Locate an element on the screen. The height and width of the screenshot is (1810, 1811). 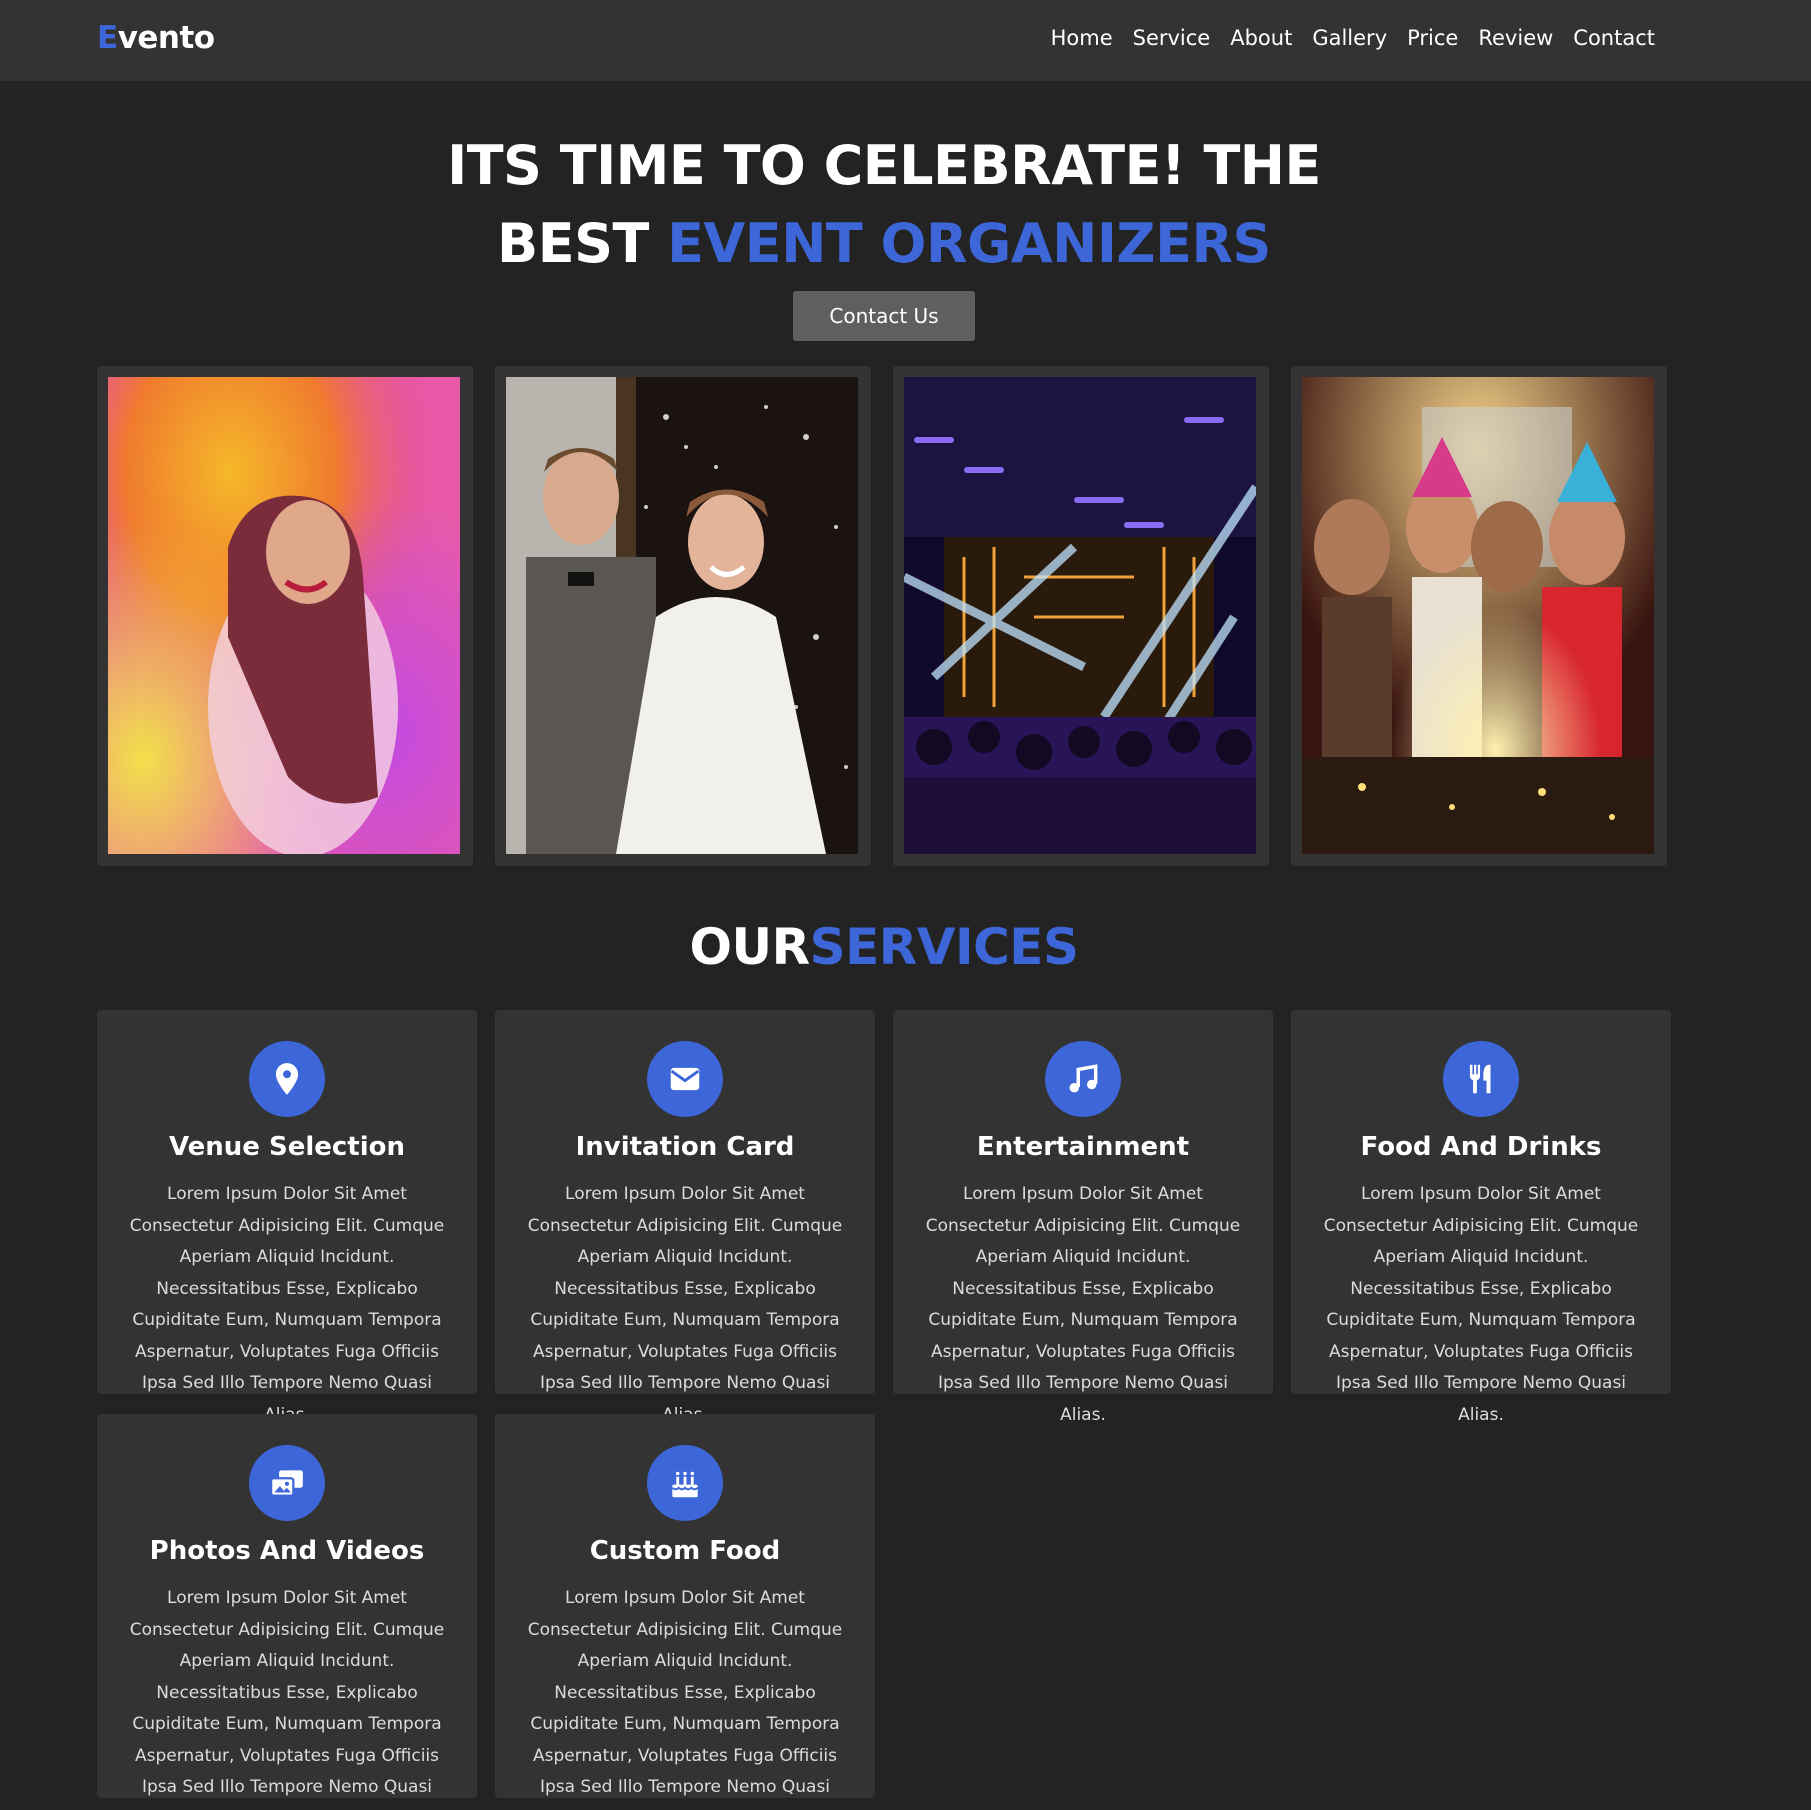
hero-heading-line1: ITS TIME TO CELEBRATE! THE is located at coordinates (884, 165).